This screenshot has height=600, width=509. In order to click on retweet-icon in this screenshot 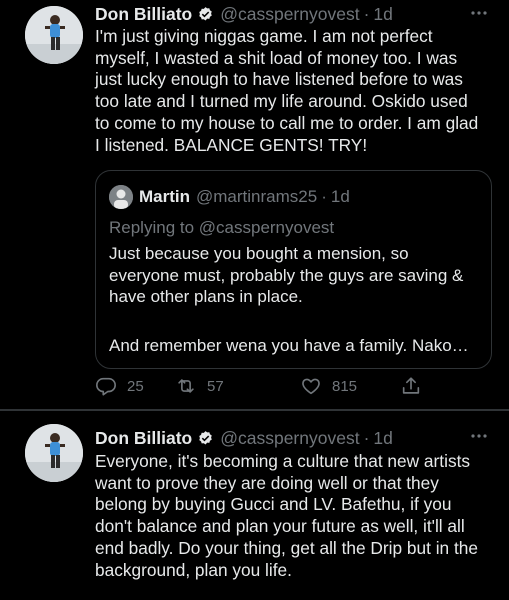, I will do `click(186, 386)`.